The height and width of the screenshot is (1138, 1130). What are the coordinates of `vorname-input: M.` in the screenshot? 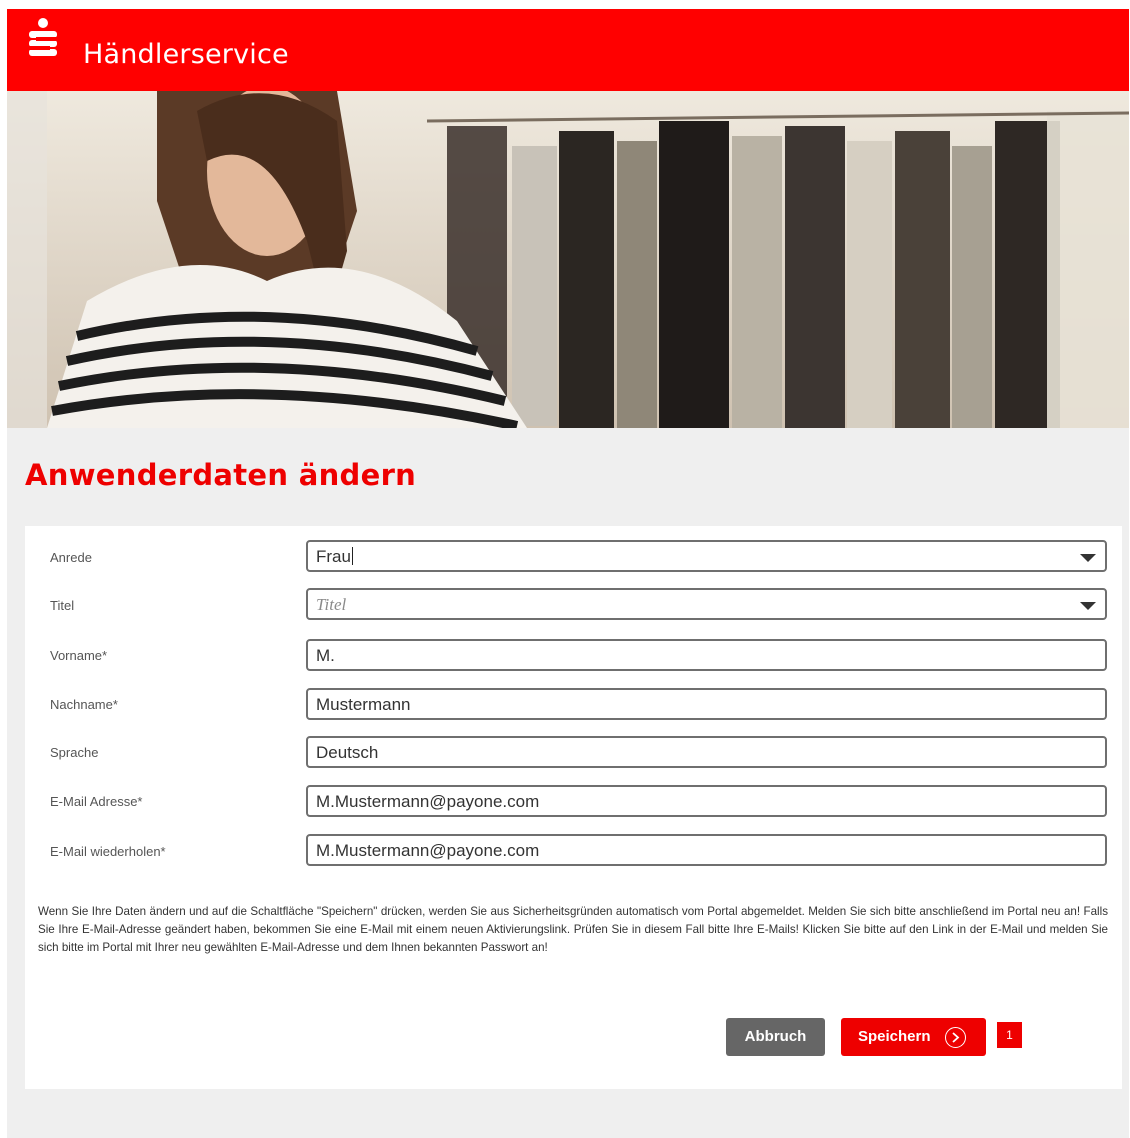 It's located at (706, 655).